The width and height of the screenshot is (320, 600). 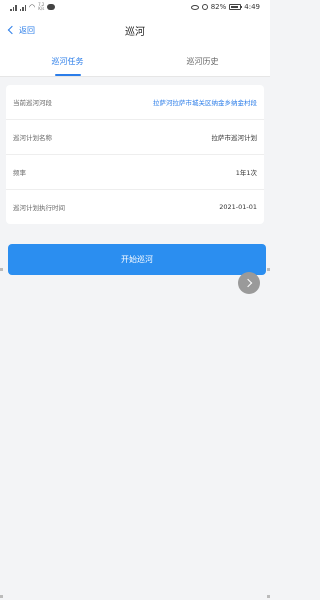 What do you see at coordinates (1, 596) in the screenshot?
I see `edge-marker-bottom-left` at bounding box center [1, 596].